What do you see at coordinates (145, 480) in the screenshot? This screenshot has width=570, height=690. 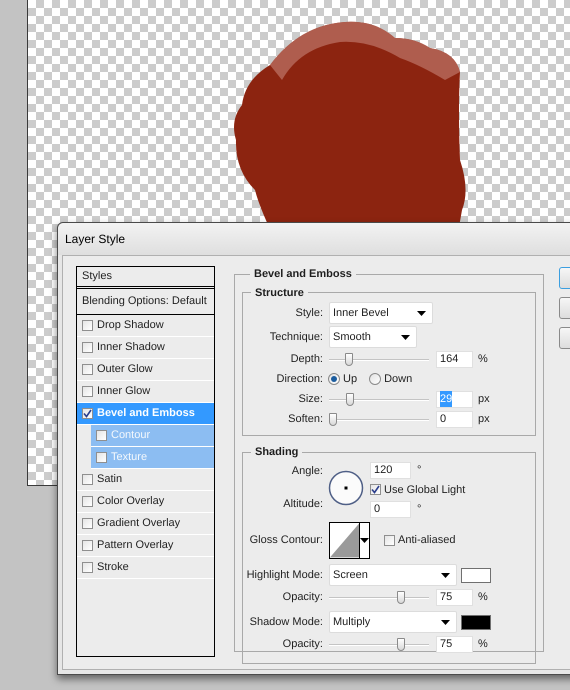 I see `style-item: Satin` at bounding box center [145, 480].